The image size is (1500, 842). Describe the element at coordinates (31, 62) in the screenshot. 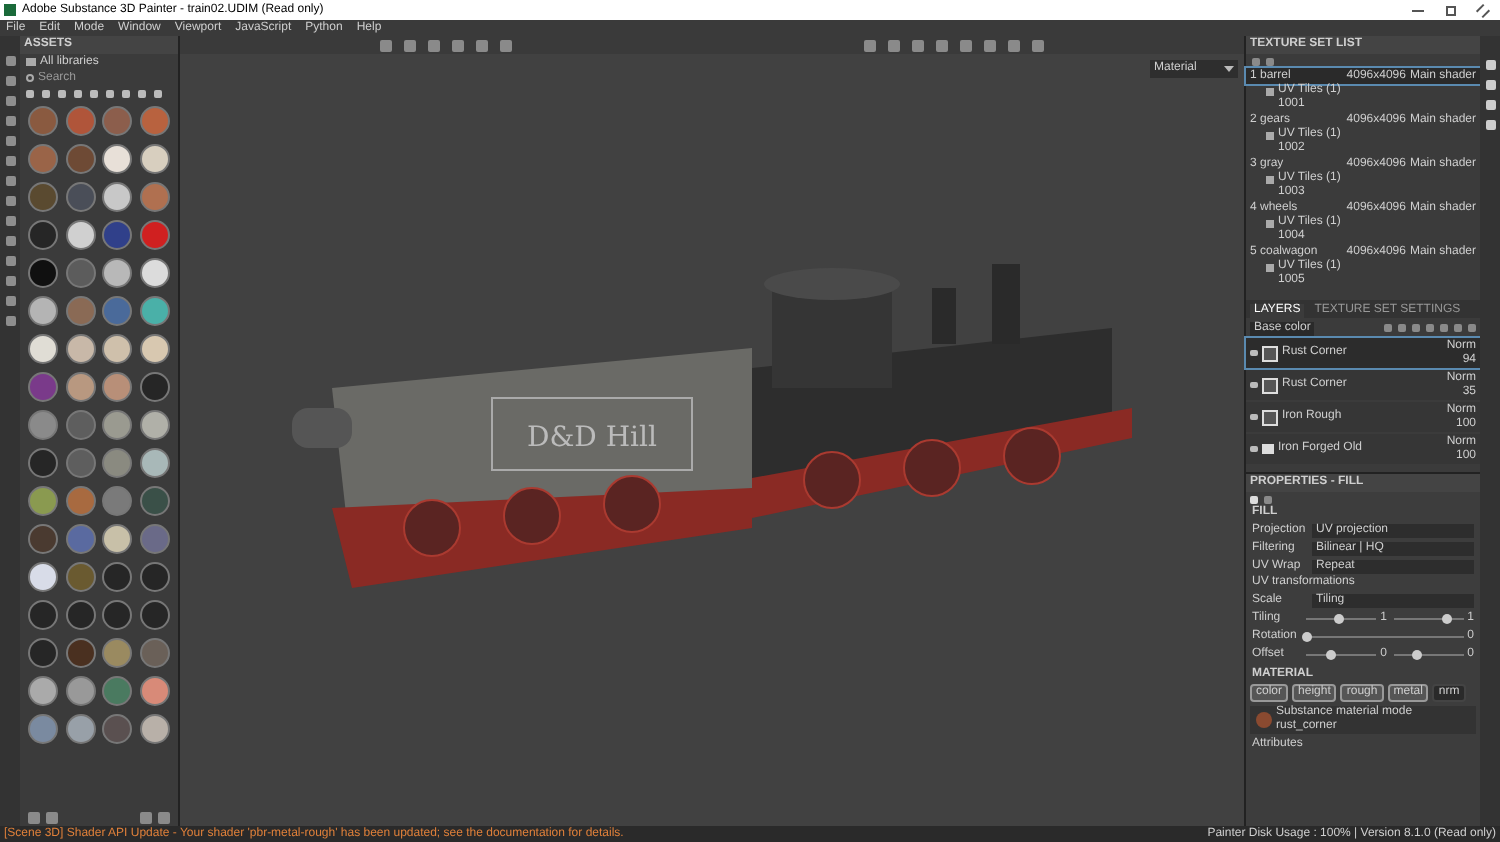

I see `library-icon` at that location.